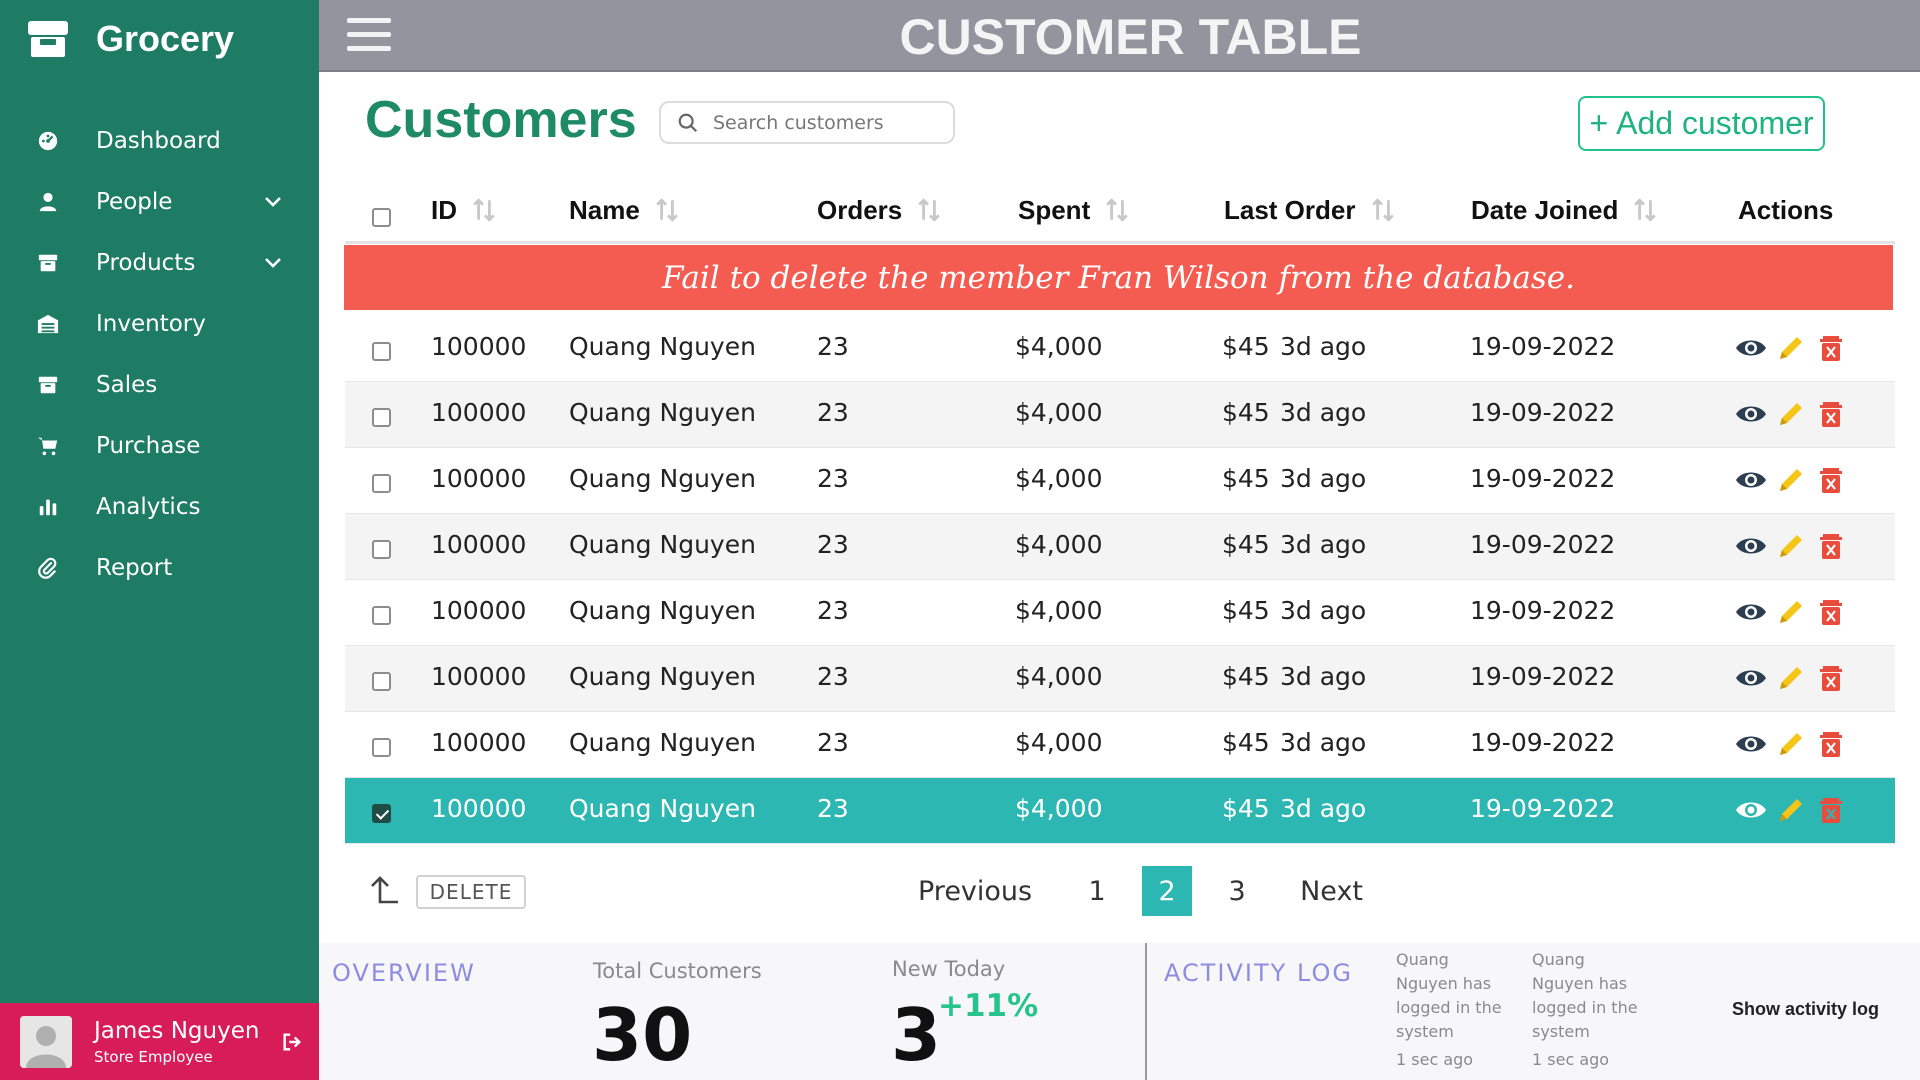  Describe the element at coordinates (1331, 891) in the screenshot. I see `next-page-button: Next` at that location.